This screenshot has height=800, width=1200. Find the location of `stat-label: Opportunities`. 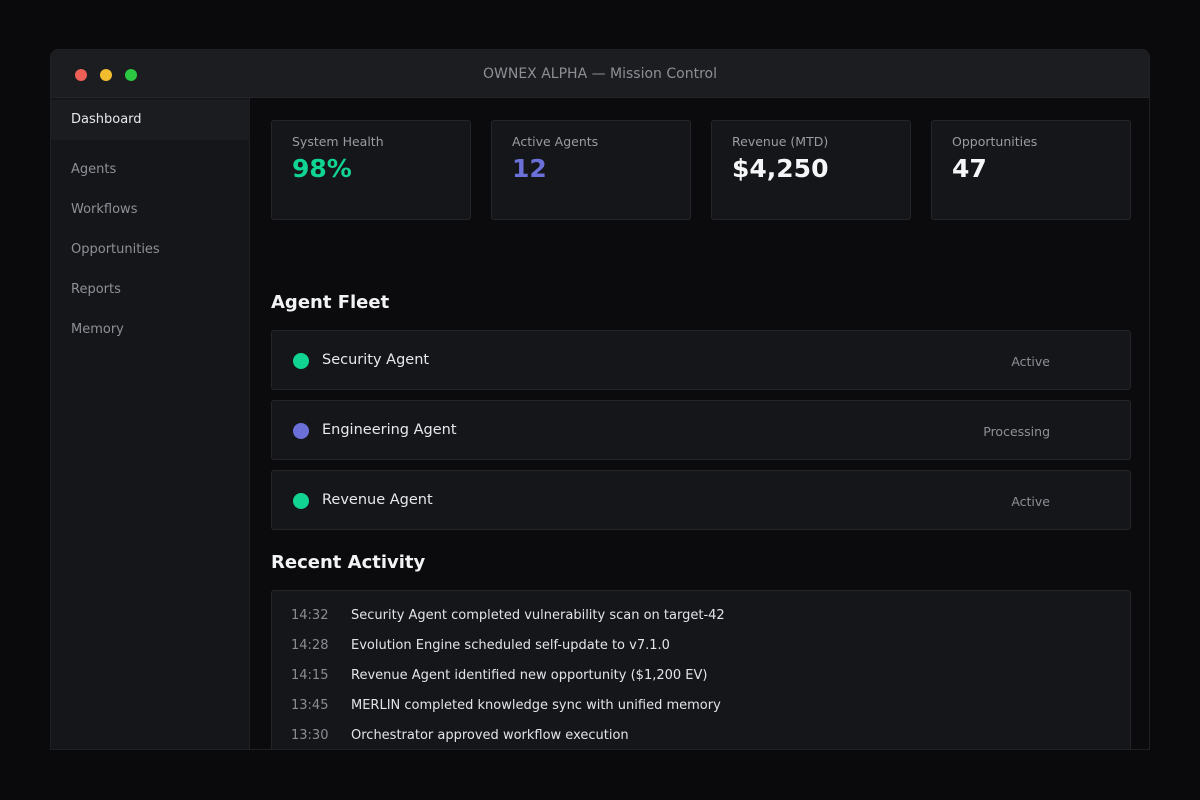

stat-label: Opportunities is located at coordinates (995, 141).